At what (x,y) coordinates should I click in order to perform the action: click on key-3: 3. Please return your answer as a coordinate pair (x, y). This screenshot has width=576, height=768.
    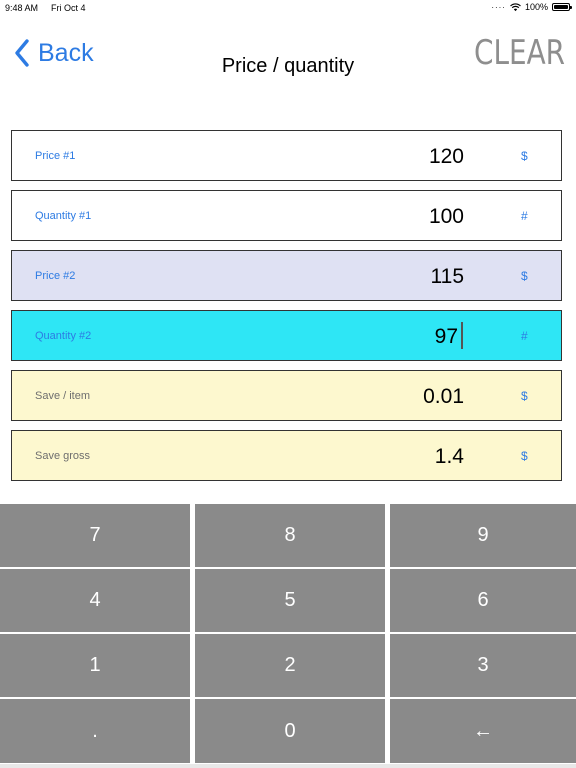
    Looking at the image, I should click on (483, 665).